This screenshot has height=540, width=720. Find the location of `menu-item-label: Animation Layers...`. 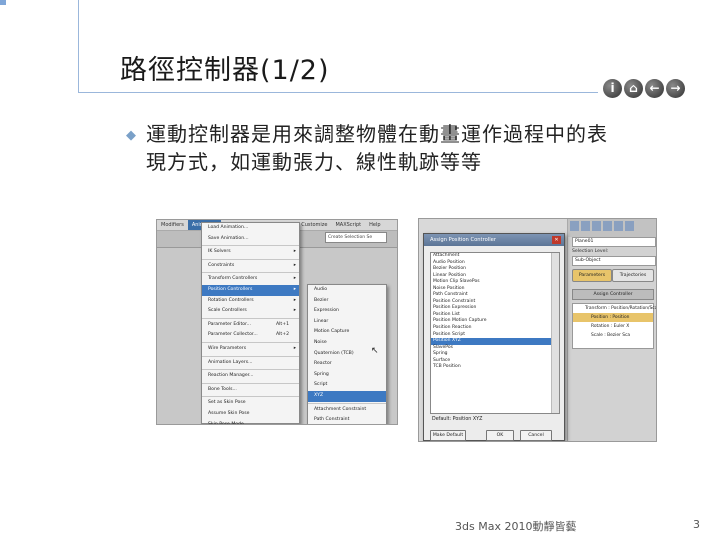

menu-item-label: Animation Layers... is located at coordinates (230, 362).